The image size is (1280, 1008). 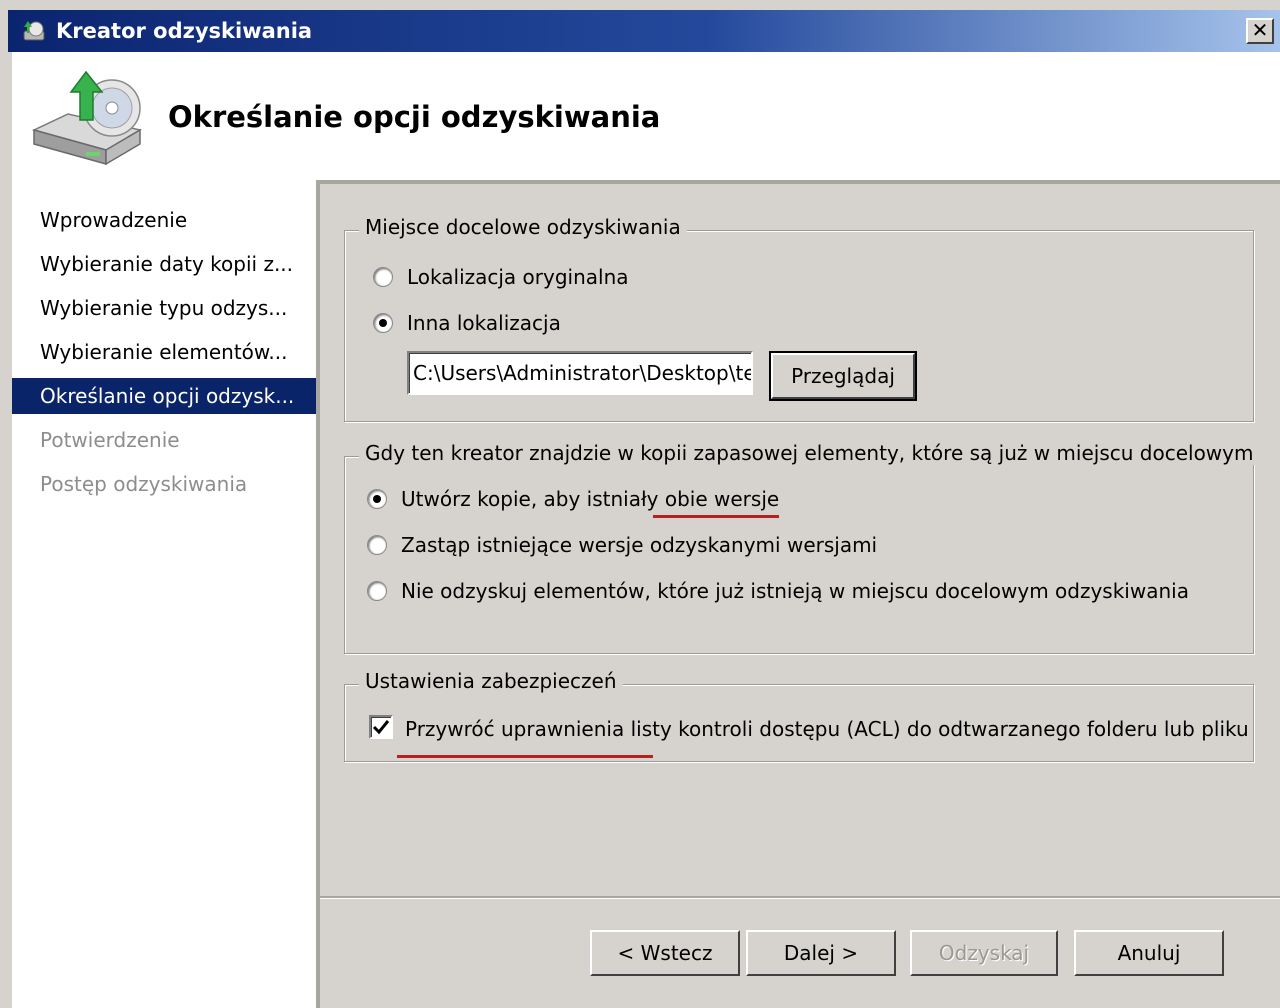 What do you see at coordinates (800, 897) in the screenshot?
I see `footer-divider` at bounding box center [800, 897].